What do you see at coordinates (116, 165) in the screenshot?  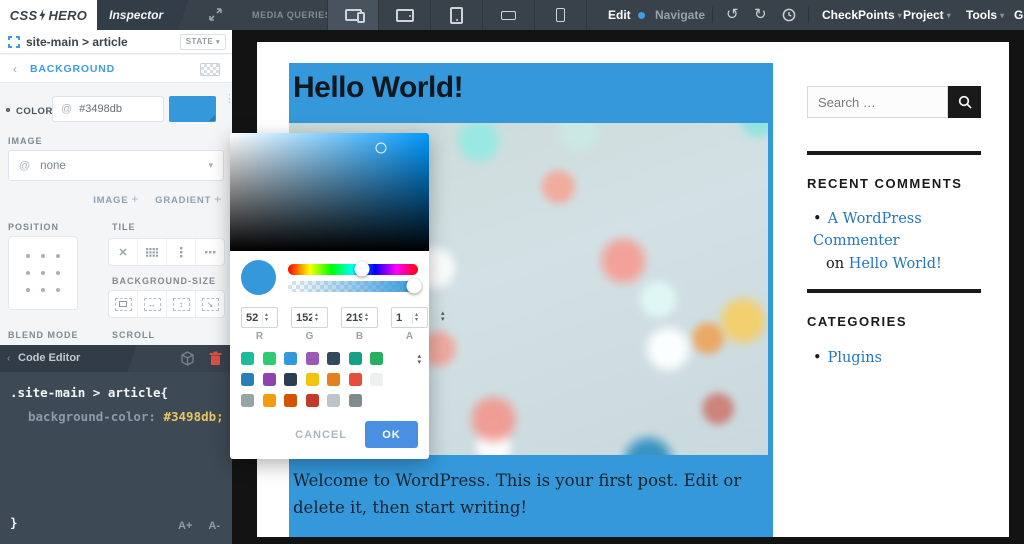 I see `image-select-dropdown: @ none ▾` at bounding box center [116, 165].